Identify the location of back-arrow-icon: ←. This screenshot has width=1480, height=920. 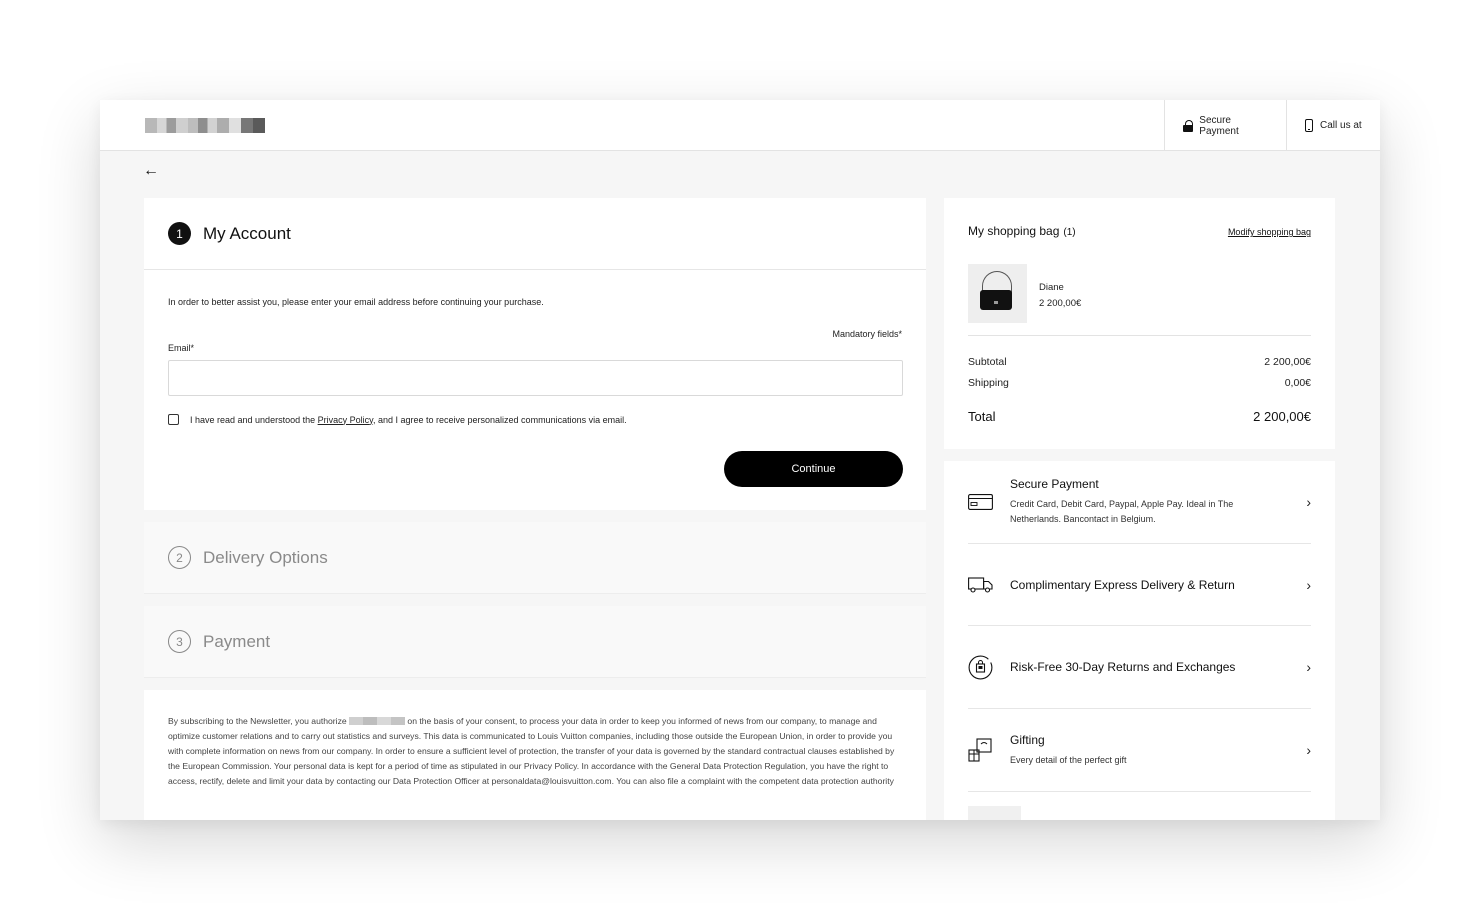
(151, 171).